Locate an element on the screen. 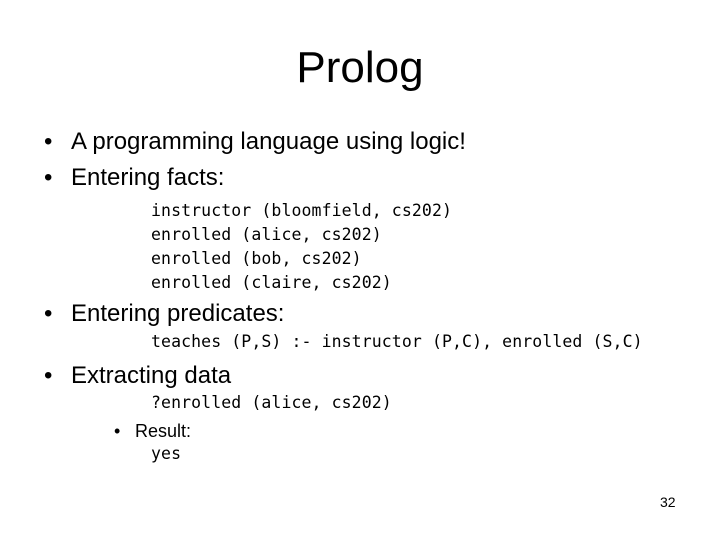  bullet-item: • Entering predicates: is located at coordinates (164, 314).